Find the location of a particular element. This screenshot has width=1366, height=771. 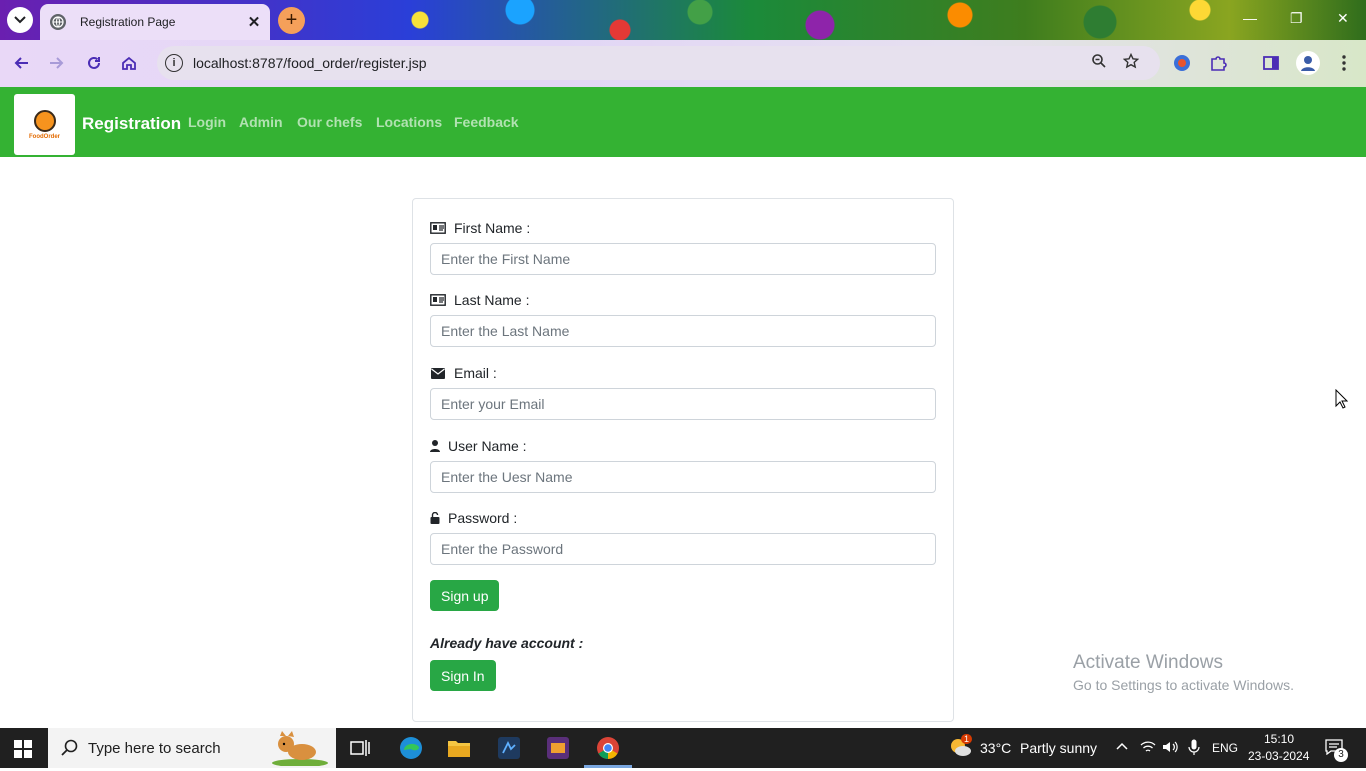

unlock-icon is located at coordinates (435, 518).